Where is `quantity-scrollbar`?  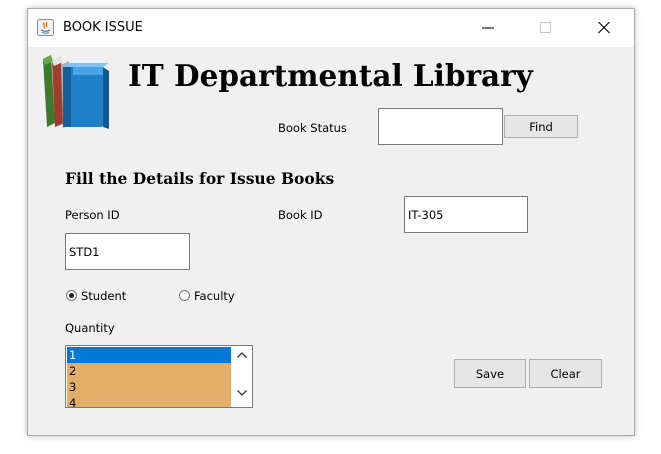
quantity-scrollbar is located at coordinates (242, 376).